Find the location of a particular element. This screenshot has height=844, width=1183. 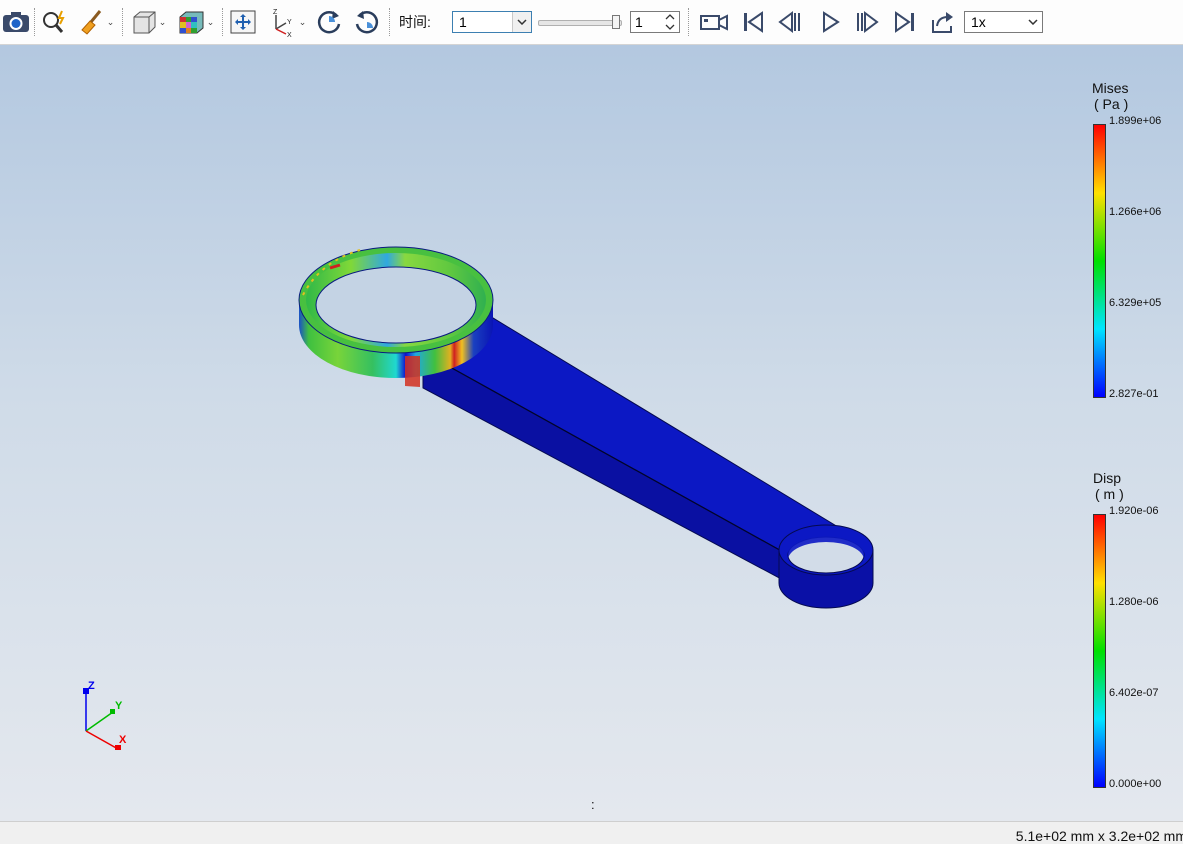

time-label: 时间: is located at coordinates (415, 22).